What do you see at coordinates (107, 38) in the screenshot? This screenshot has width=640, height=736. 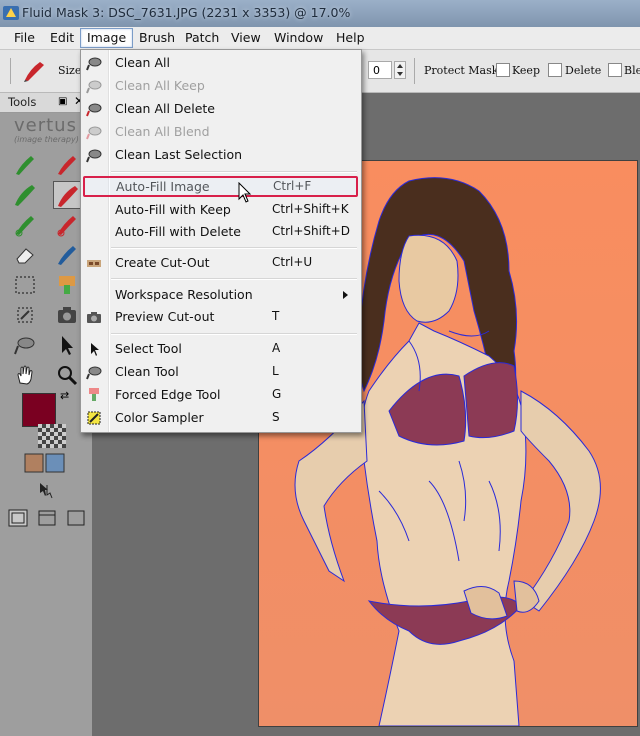 I see `menu-image: Image` at bounding box center [107, 38].